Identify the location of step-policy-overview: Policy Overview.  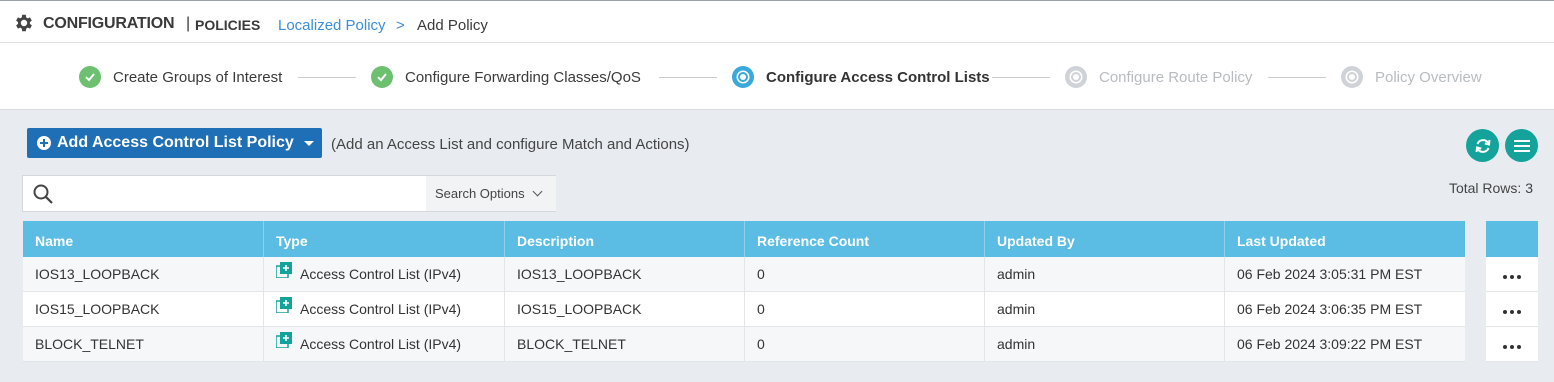
(1411, 77).